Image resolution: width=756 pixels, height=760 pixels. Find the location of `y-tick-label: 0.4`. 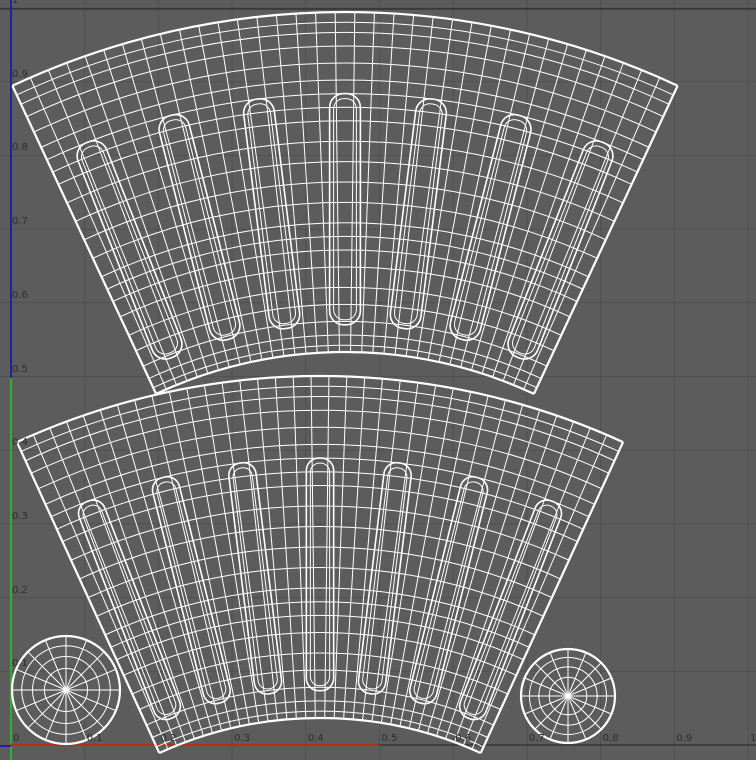

y-tick-label: 0.4 is located at coordinates (20, 443).